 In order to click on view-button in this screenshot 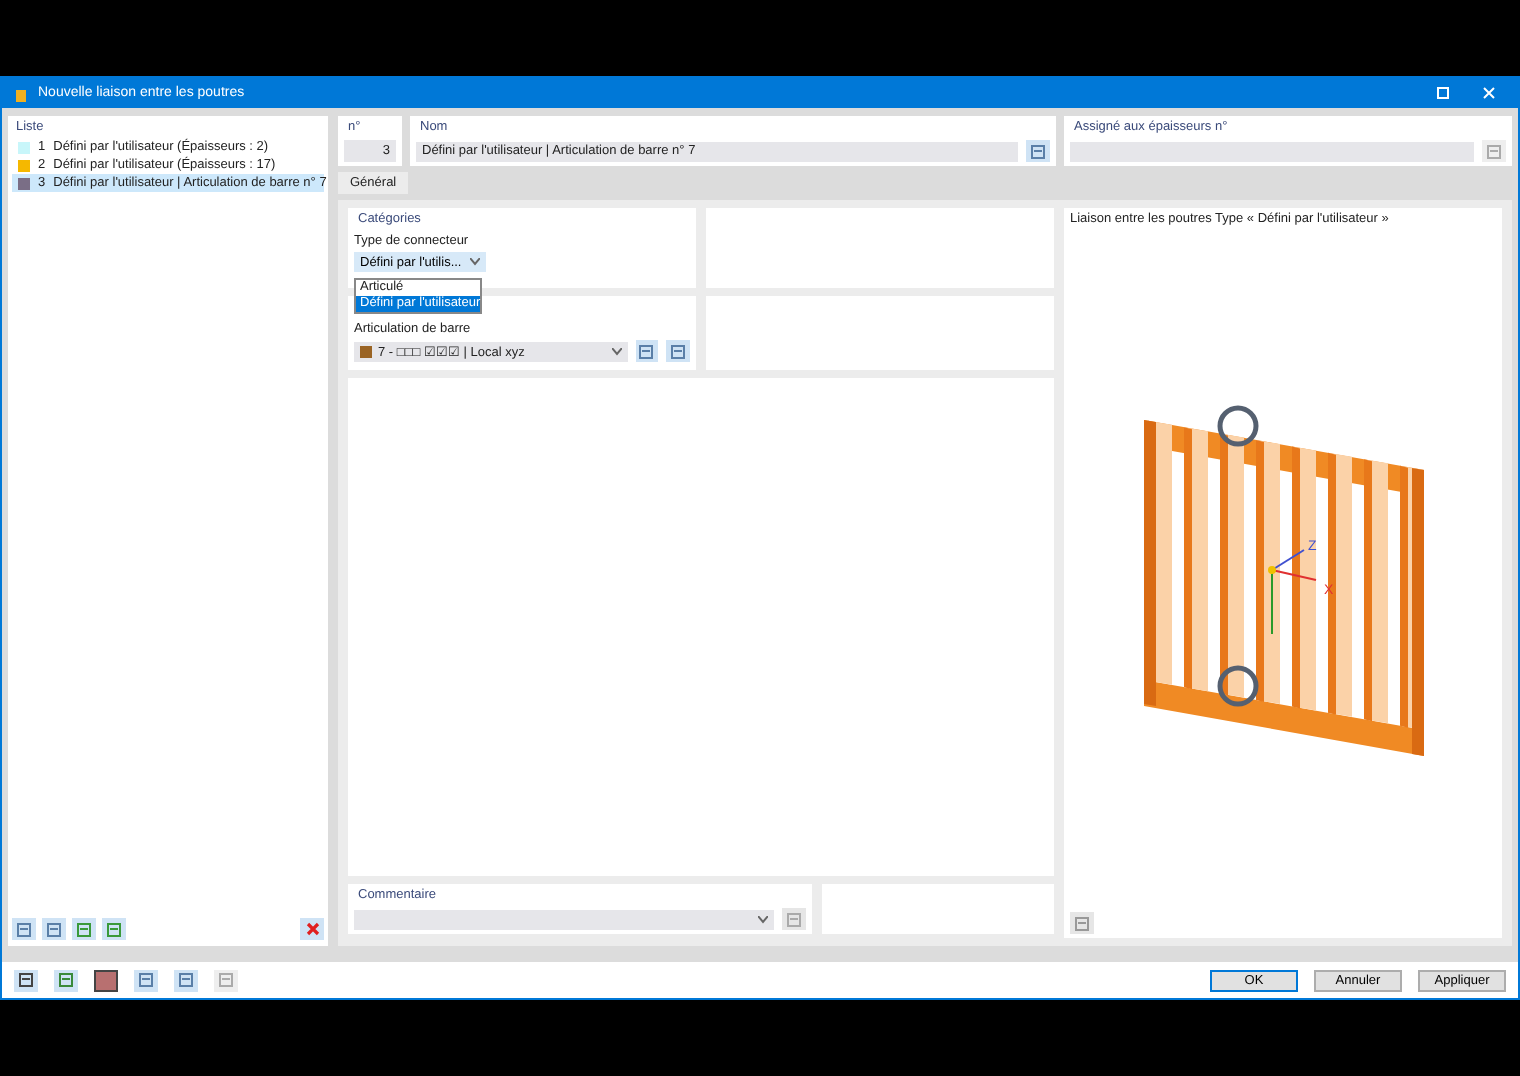, I will do `click(1082, 923)`.